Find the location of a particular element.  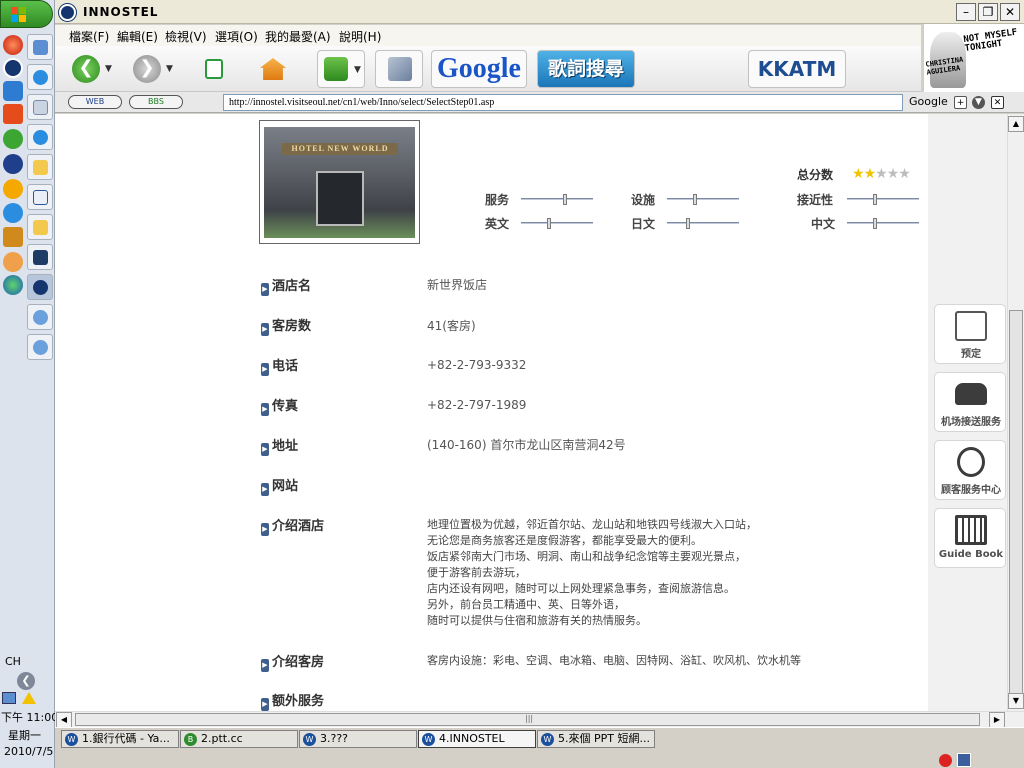

rating-label-japanese: 日文 is located at coordinates (643, 224).